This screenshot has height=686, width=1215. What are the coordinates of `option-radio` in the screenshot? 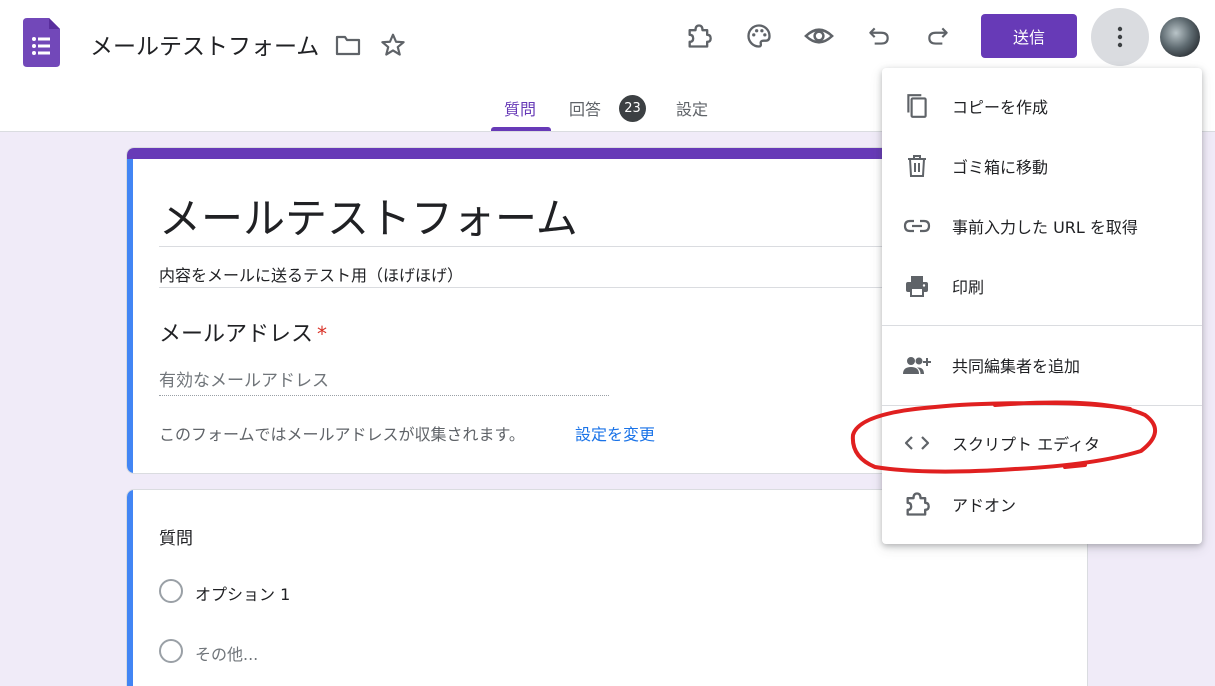 It's located at (171, 591).